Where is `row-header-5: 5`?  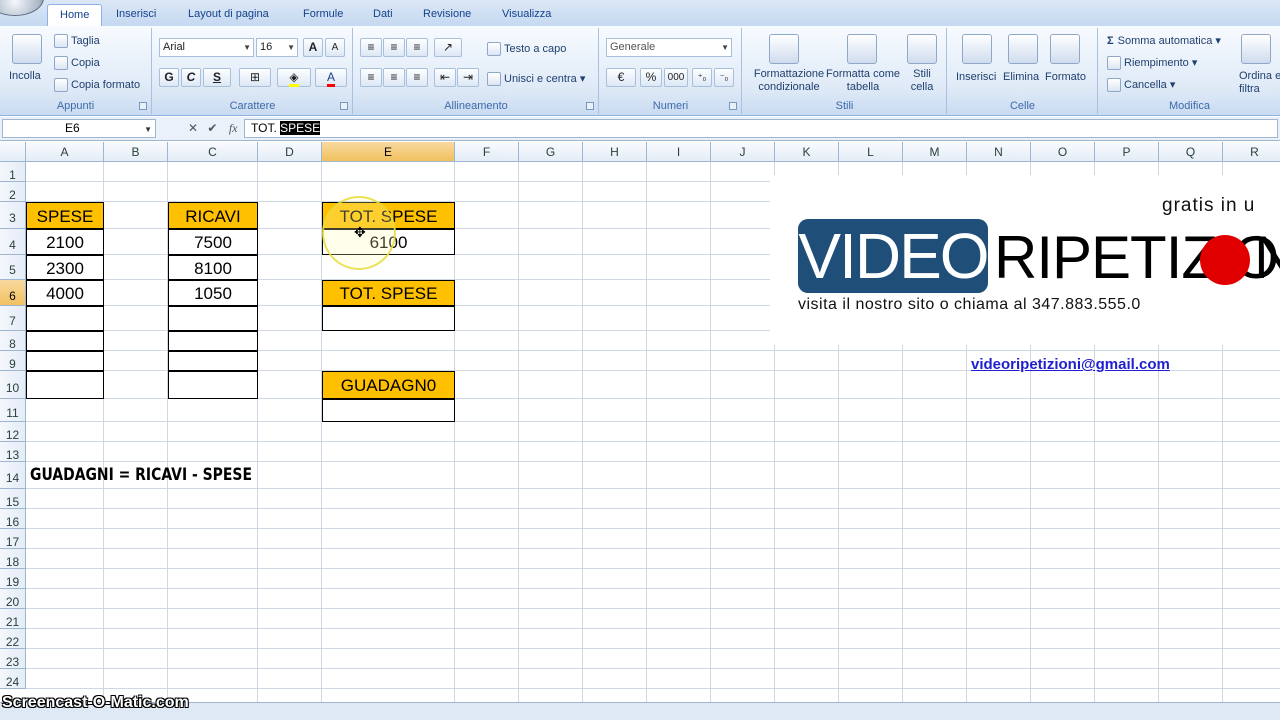
row-header-5: 5 is located at coordinates (13, 267).